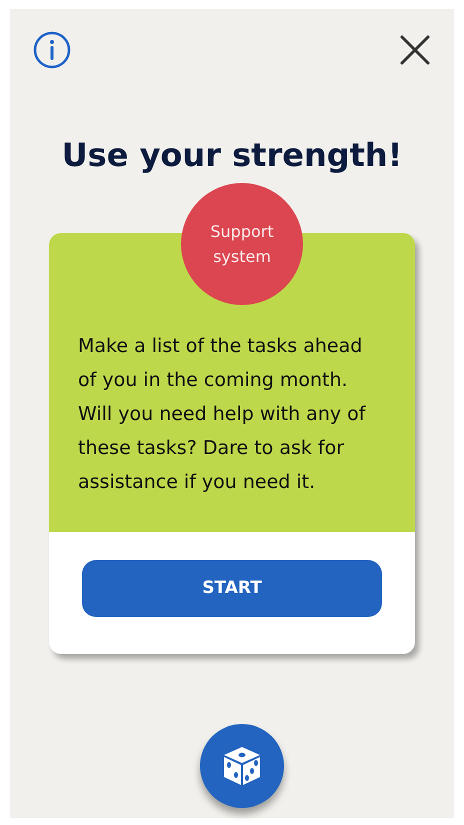 The width and height of the screenshot is (464, 825). I want to click on category-label: Support system, so click(242, 244).